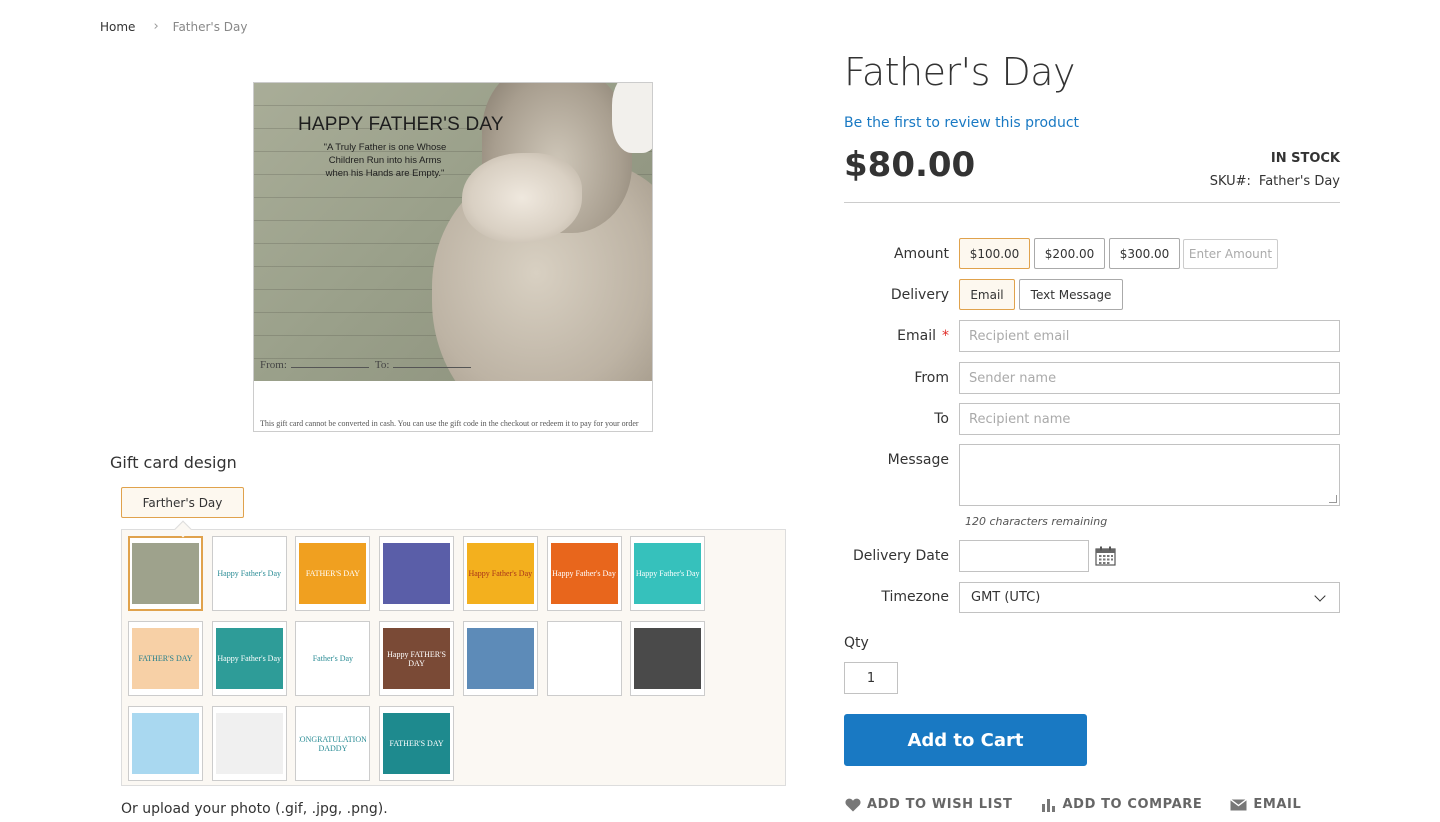  I want to click on stock-status: IN STOCK, so click(1305, 158).